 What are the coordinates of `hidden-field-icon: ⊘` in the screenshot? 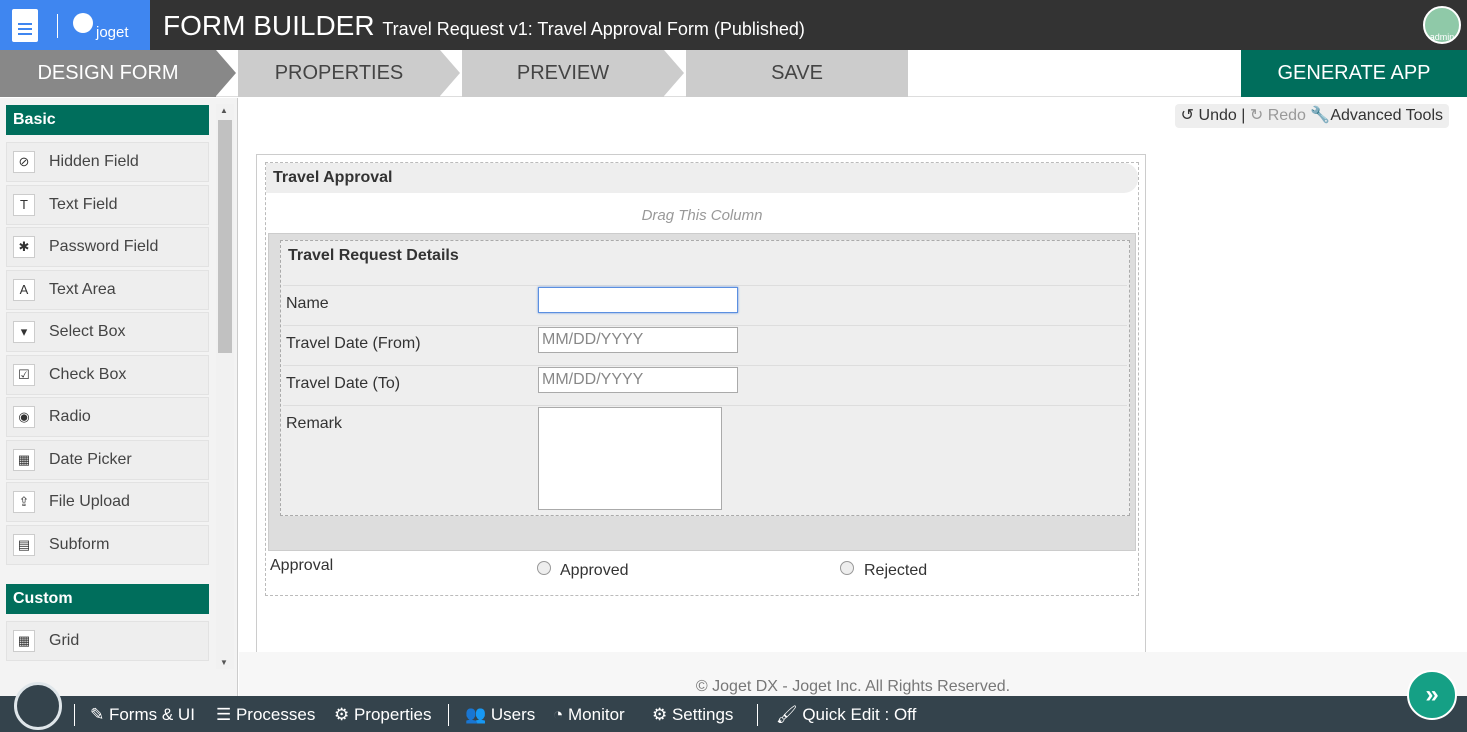 It's located at (24, 162).